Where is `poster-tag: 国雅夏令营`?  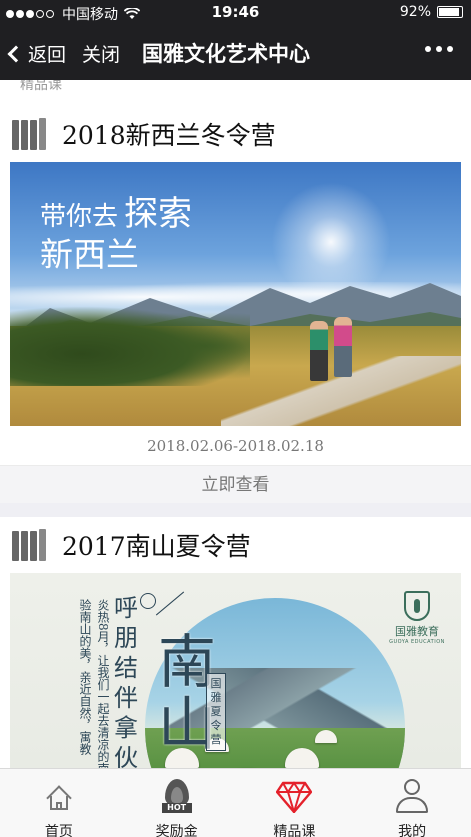
poster-tag: 国雅夏令营 is located at coordinates (216, 712).